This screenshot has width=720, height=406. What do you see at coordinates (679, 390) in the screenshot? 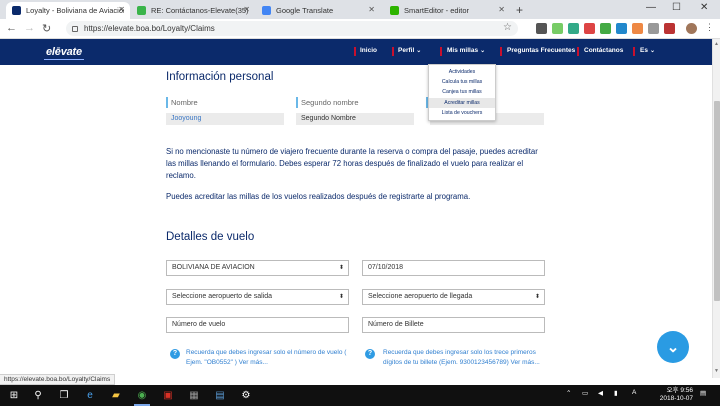
I see `clock-time: 오후 9:56` at bounding box center [679, 390].